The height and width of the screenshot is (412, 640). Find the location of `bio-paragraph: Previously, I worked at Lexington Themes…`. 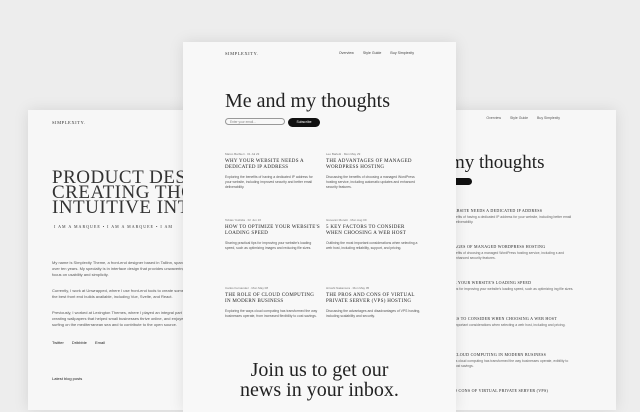

bio-paragraph: Previously, I worked at Lexington Themes… is located at coordinates (119, 318).